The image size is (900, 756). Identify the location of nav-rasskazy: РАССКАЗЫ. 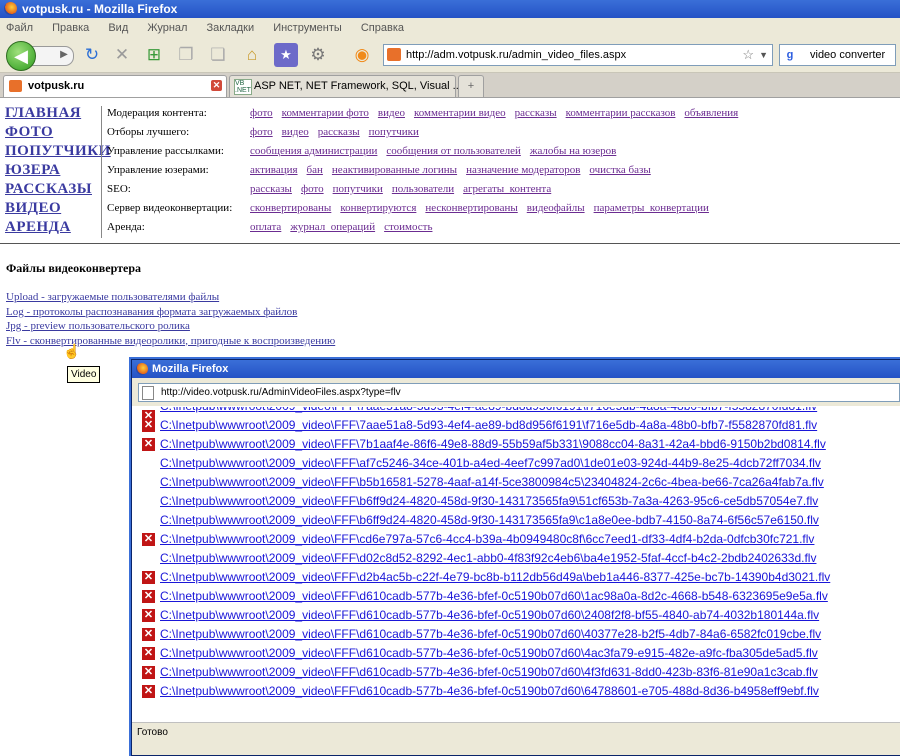
(52, 189).